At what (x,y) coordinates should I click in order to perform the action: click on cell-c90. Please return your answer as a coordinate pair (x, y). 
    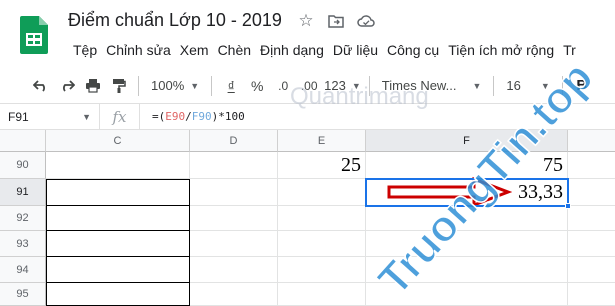
    Looking at the image, I should click on (118, 165).